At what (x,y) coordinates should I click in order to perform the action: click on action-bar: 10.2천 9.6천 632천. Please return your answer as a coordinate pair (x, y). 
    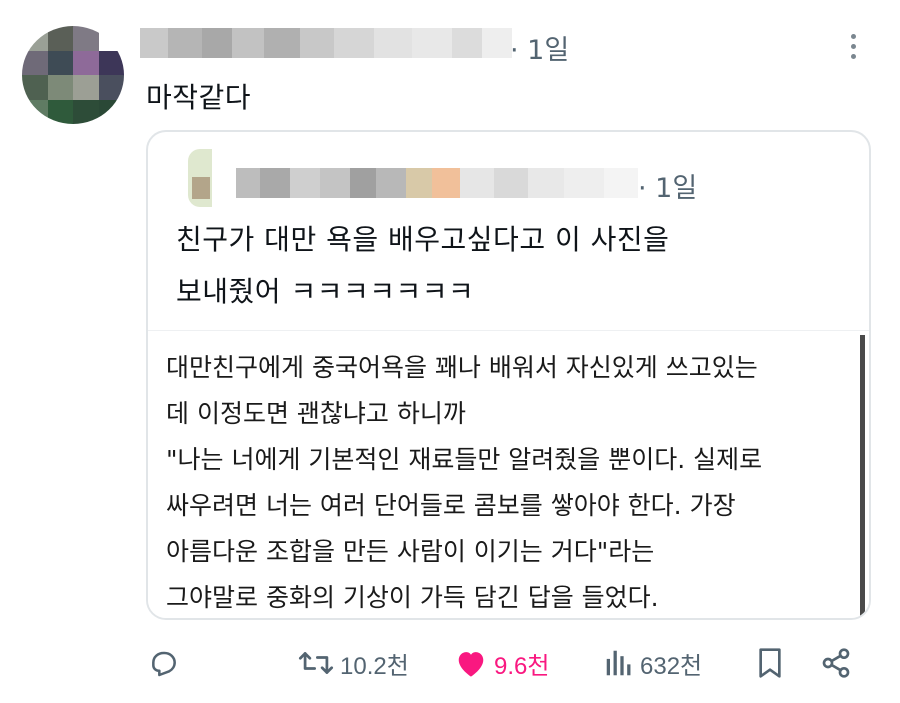
    Looking at the image, I should click on (450, 665).